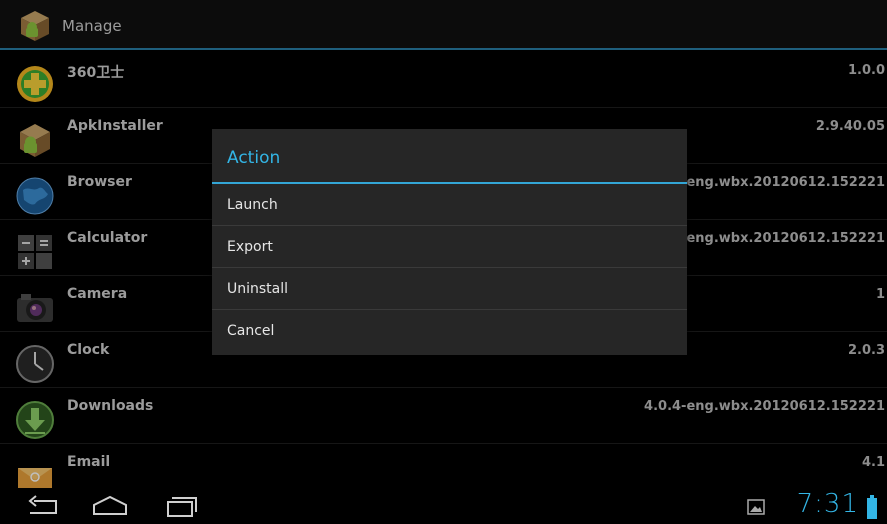 This screenshot has height=524, width=887. Describe the element at coordinates (443, 506) in the screenshot. I see `system-bar` at that location.